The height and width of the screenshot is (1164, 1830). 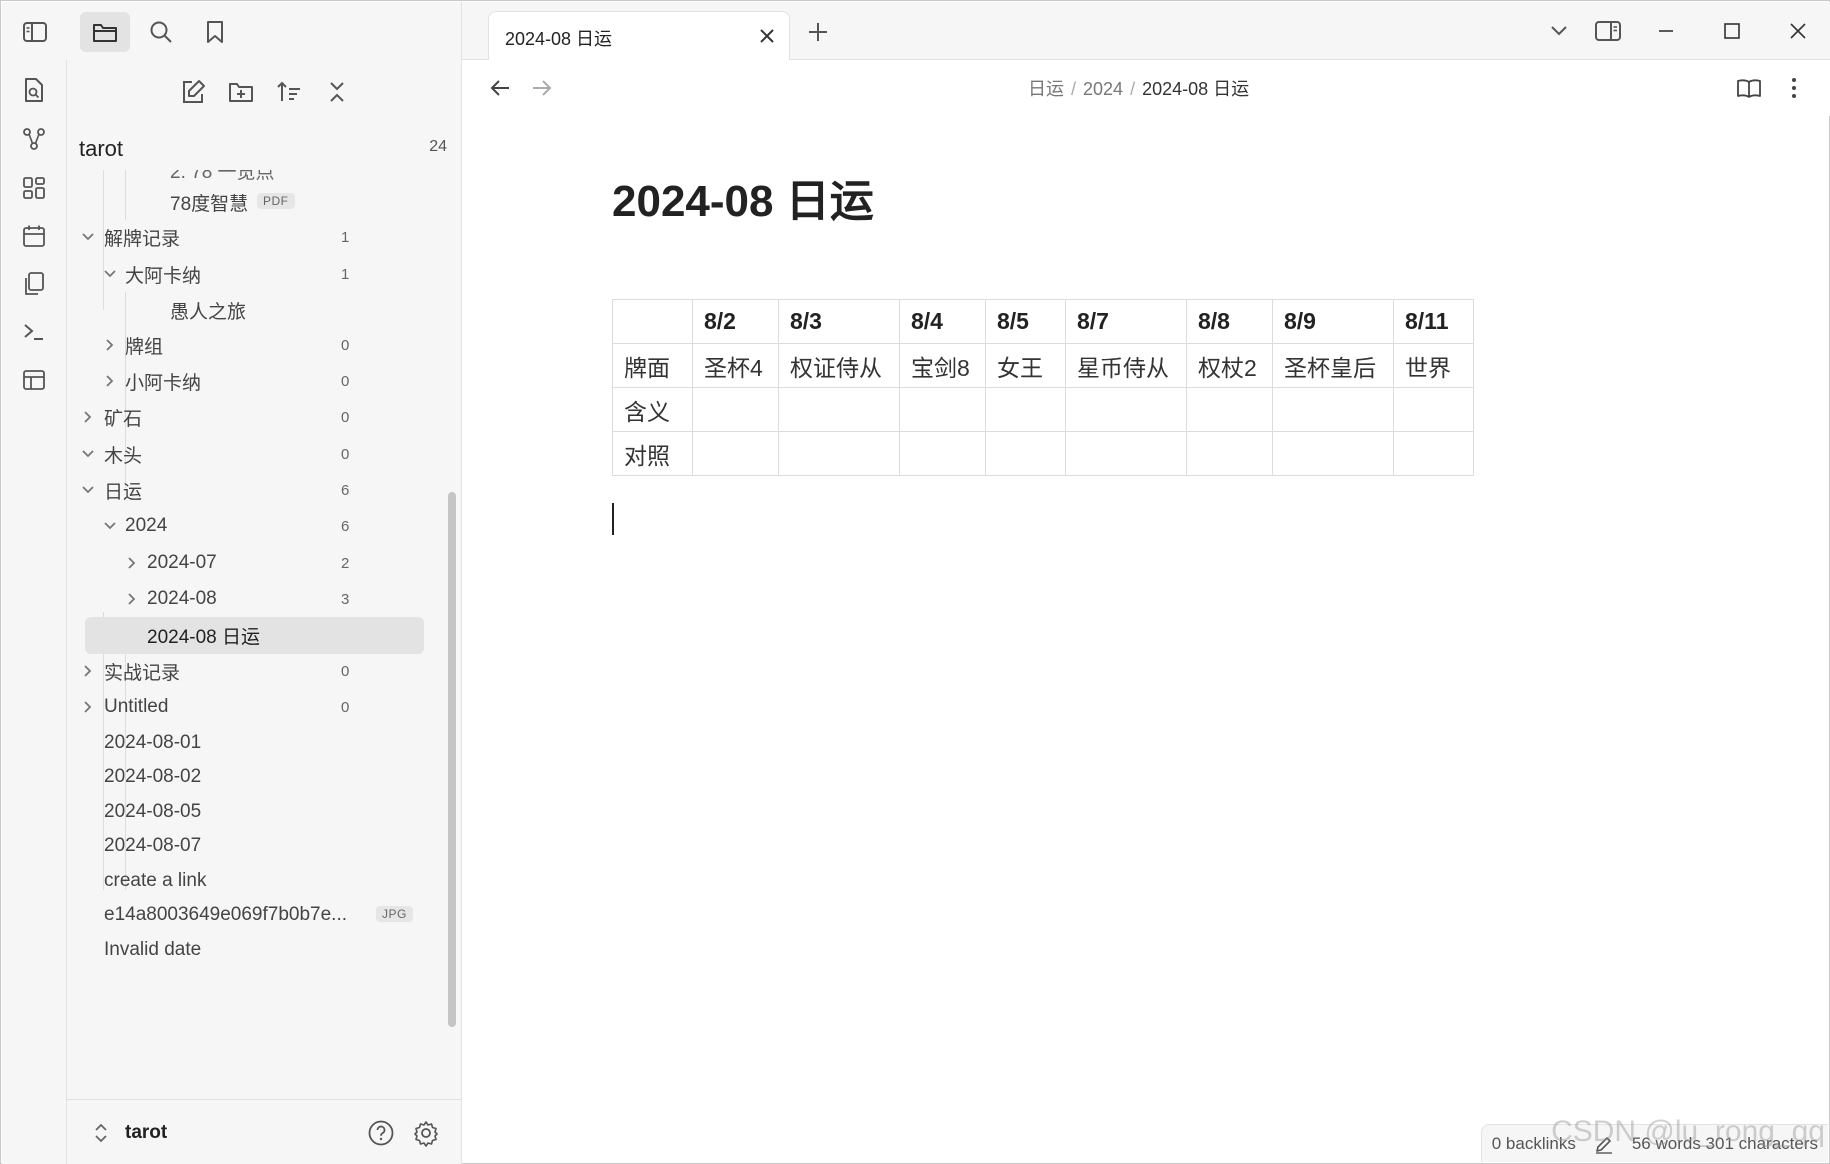 What do you see at coordinates (241, 92) in the screenshot?
I see `new-folder-button` at bounding box center [241, 92].